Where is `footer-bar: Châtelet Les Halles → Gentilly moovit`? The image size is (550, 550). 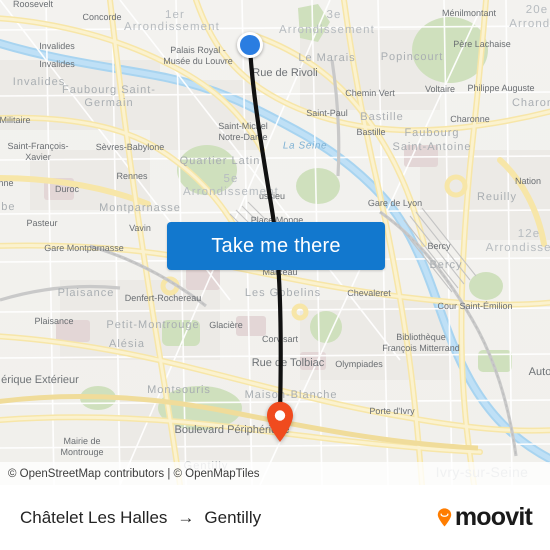
footer-bar: Châtelet Les Halles → Gentilly moovit is located at coordinates (275, 517).